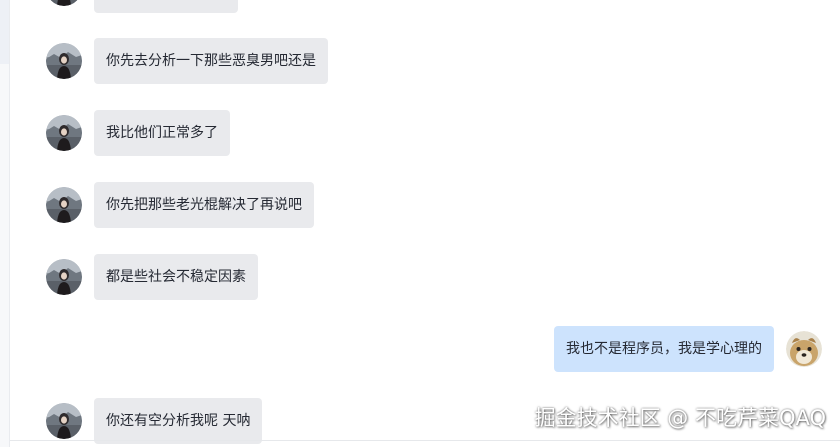 This screenshot has height=447, width=840. What do you see at coordinates (204, 205) in the screenshot?
I see `message-bubble: 你先把那些老光棍解决了再说吧` at bounding box center [204, 205].